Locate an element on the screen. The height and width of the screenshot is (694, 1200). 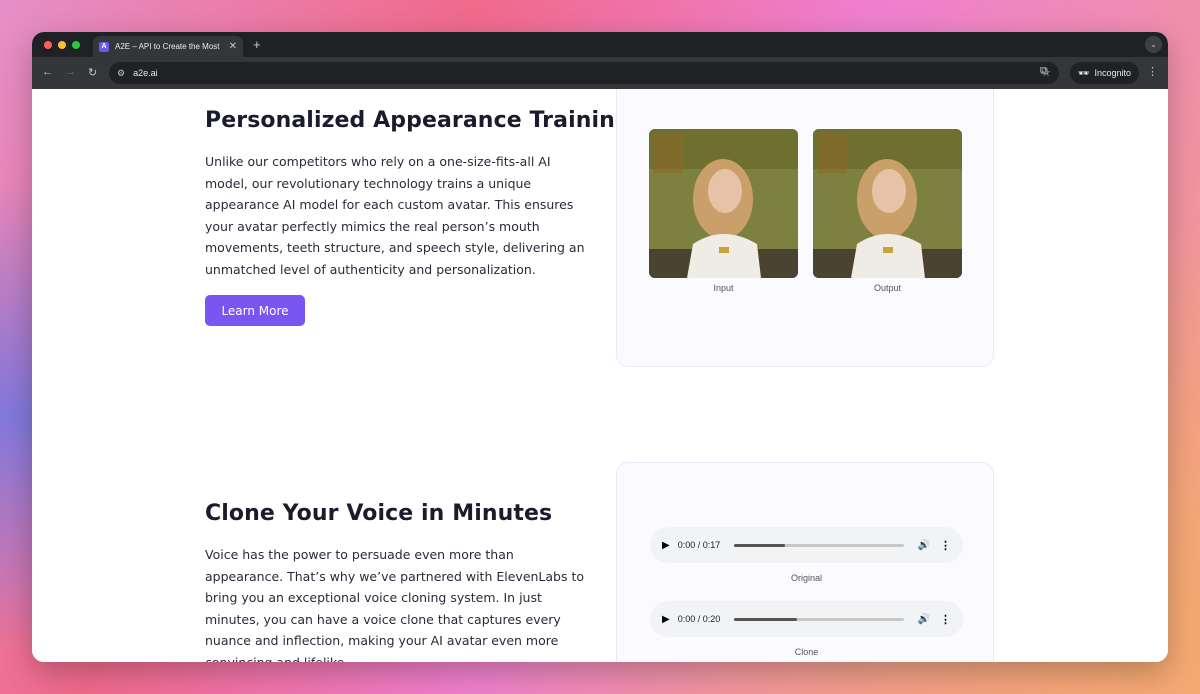
browser-toolbar: ← → ↻ ⚙ a2e.ai ☆ ⧉ 🕶 Incognito ⋮ is located at coordinates (600, 73).